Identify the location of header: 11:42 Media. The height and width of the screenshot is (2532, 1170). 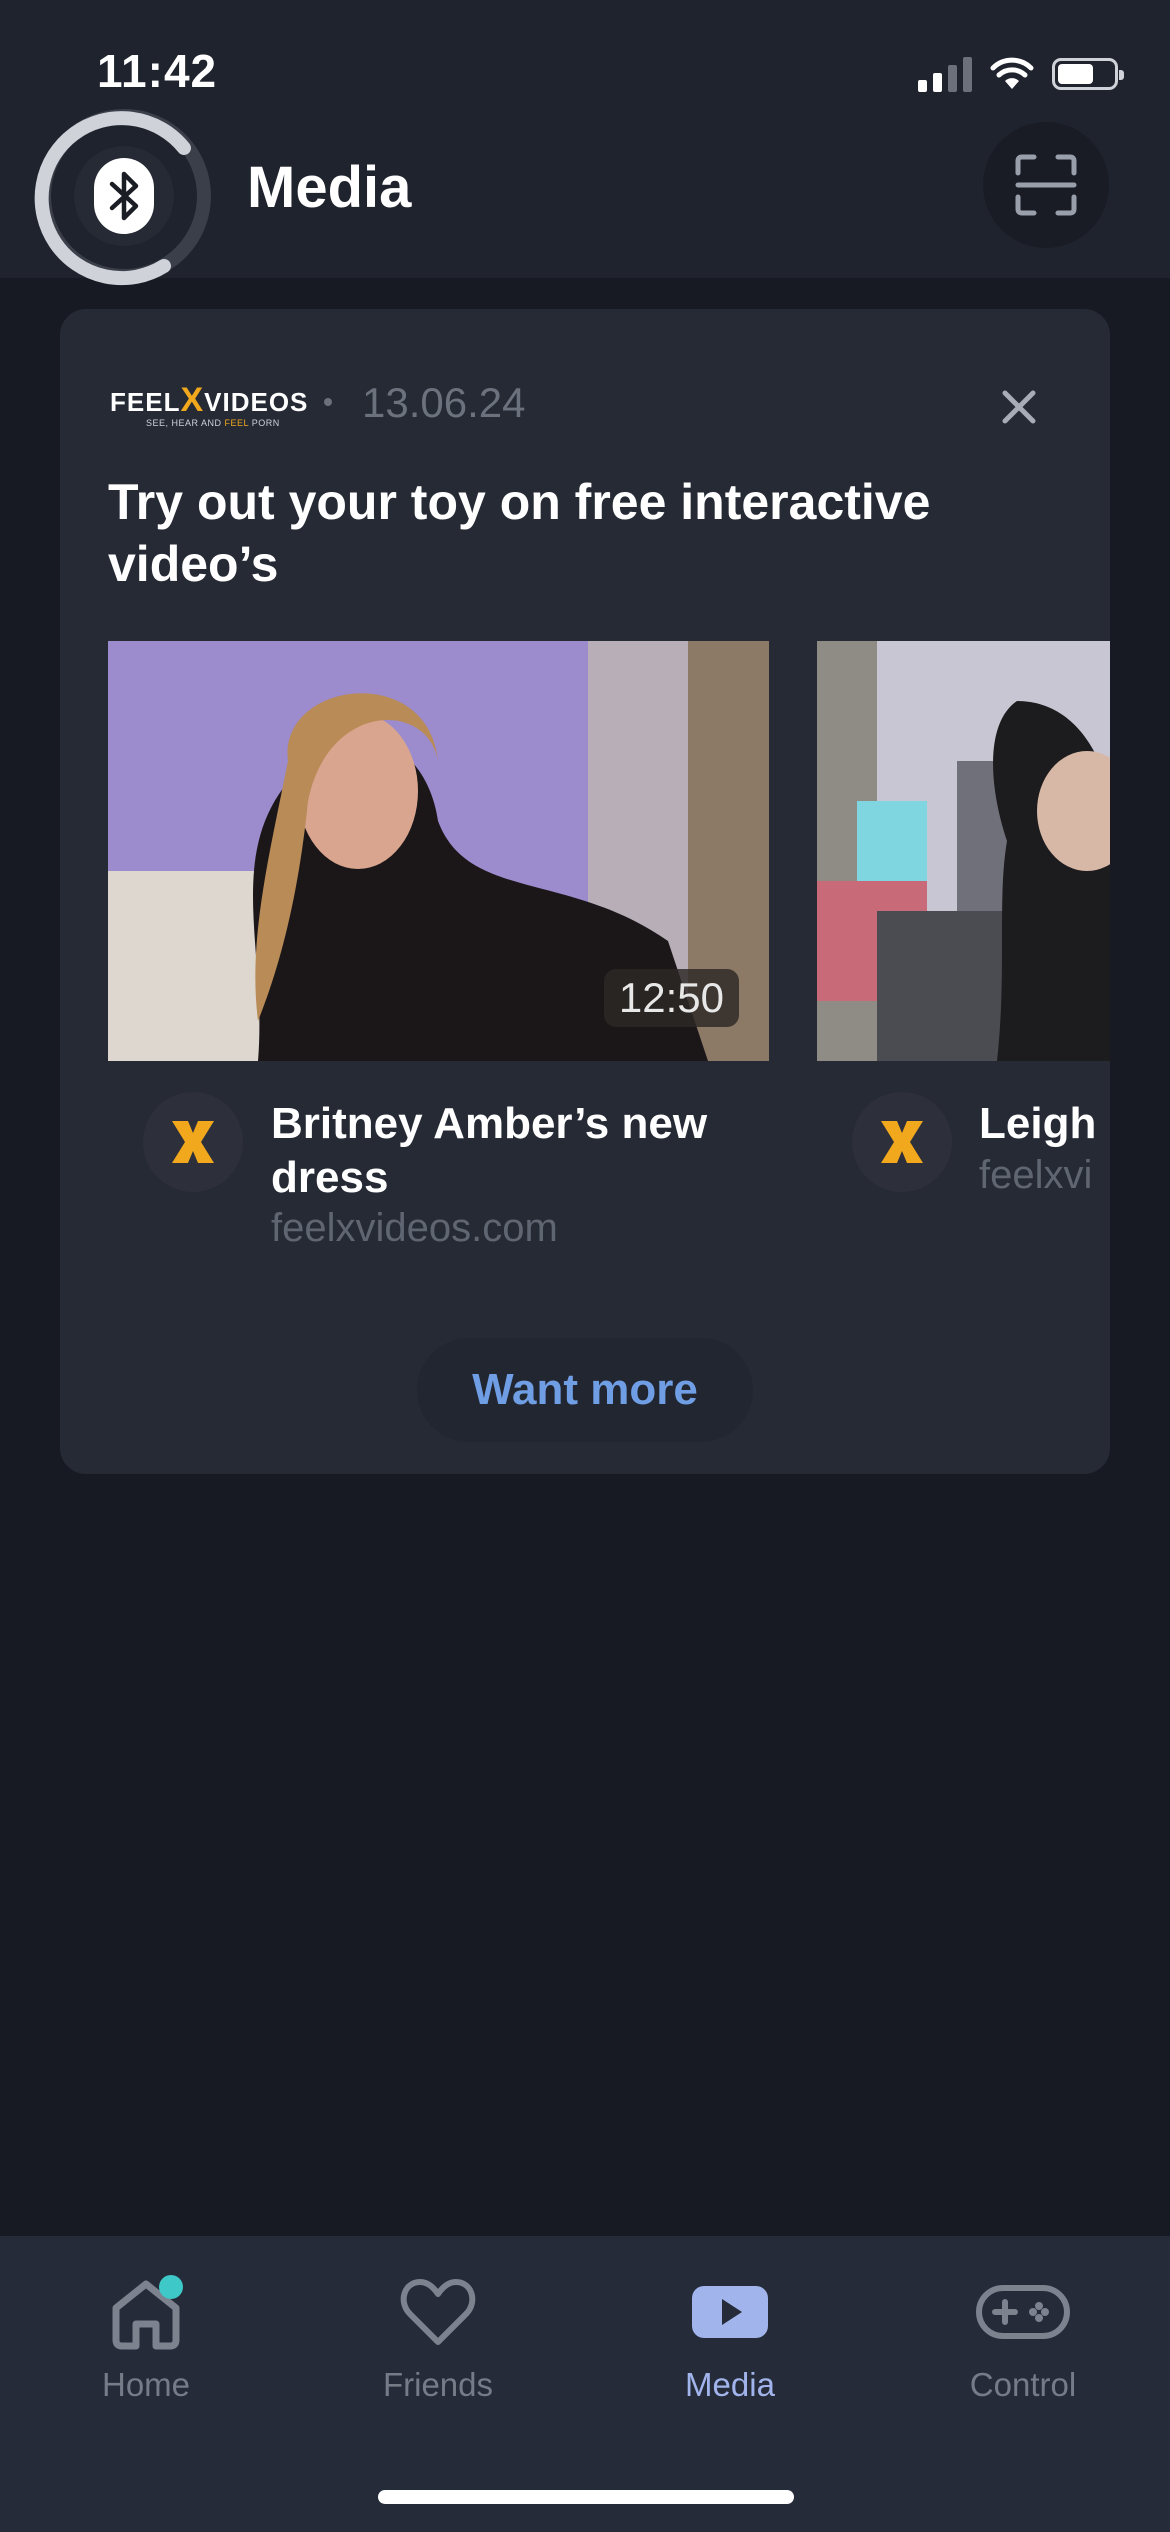
(585, 143).